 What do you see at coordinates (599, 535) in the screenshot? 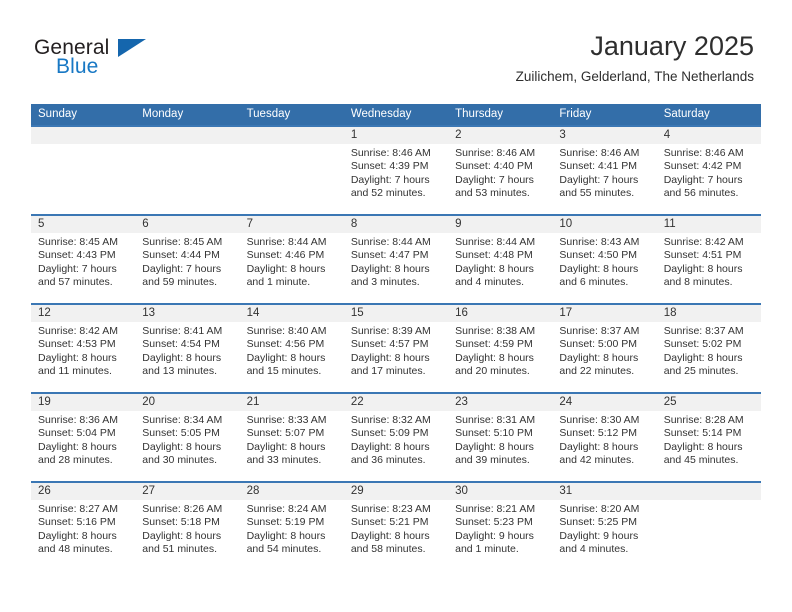
I see `daylight-text-line1: Daylight: 9 hours` at bounding box center [599, 535].